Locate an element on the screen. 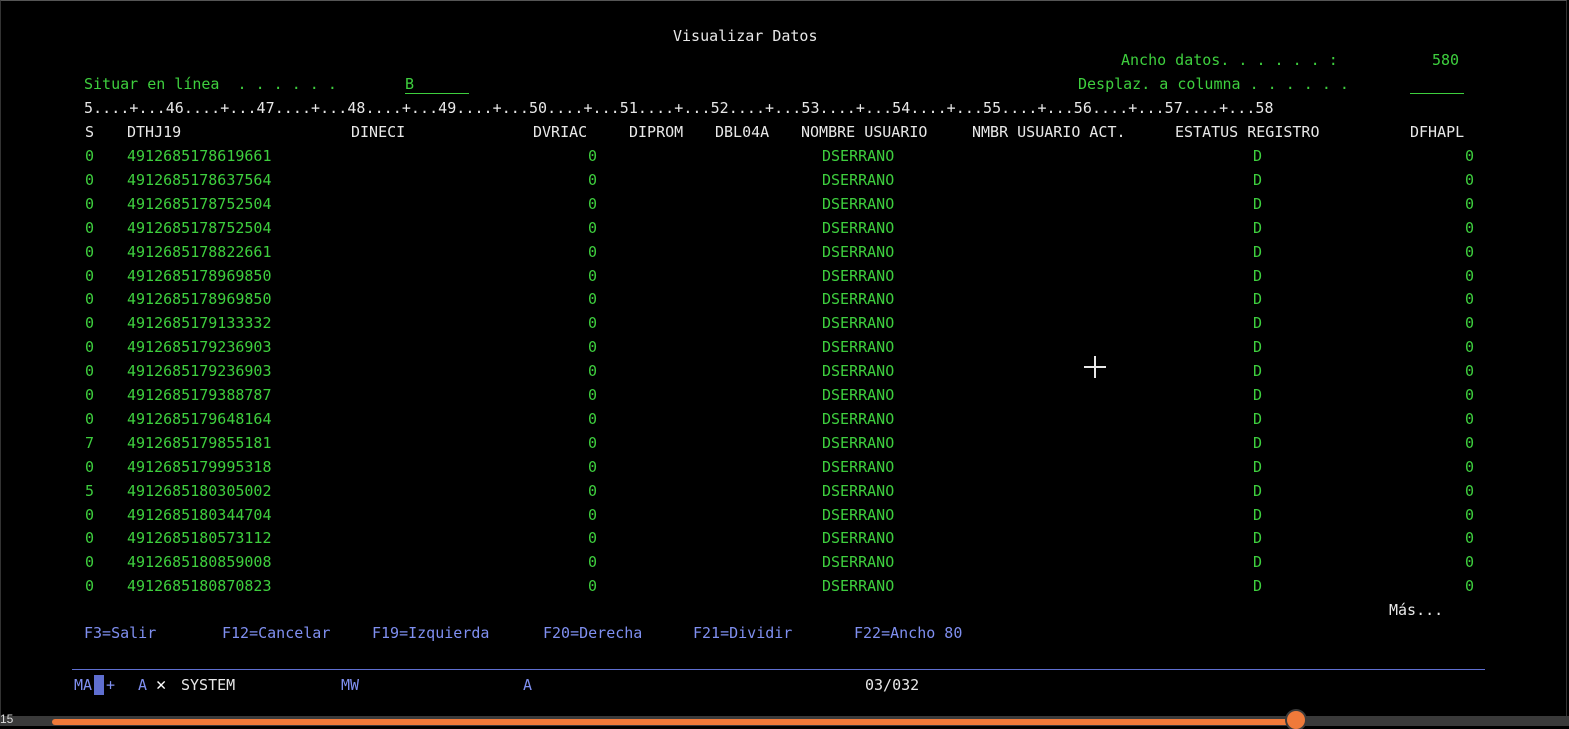 This screenshot has height=729, width=1569. cell-dthj: 4912685180305002 is located at coordinates (199, 490).